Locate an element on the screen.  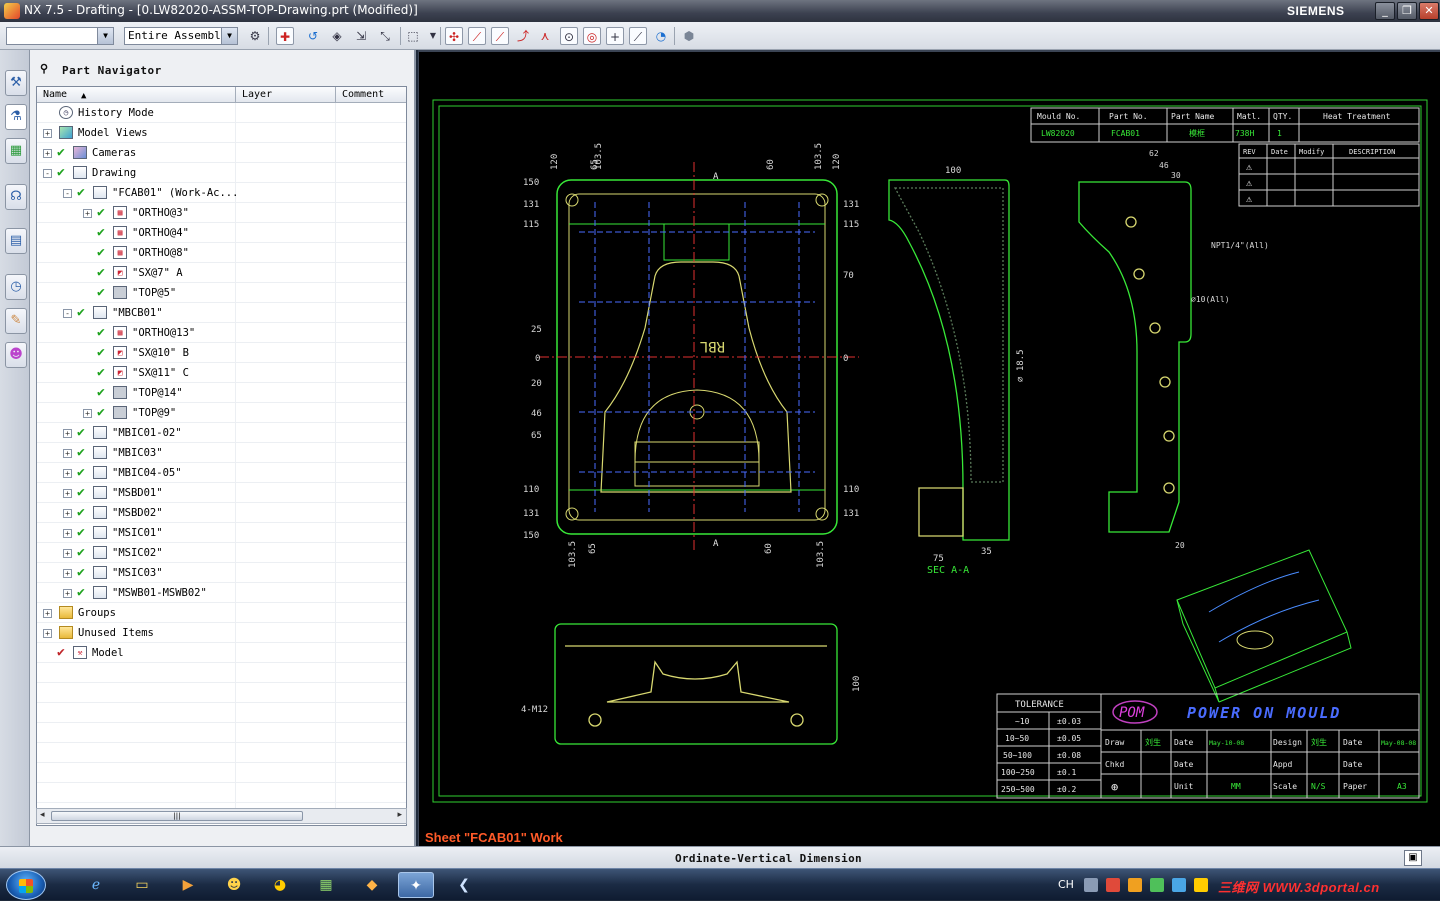
tree-row: - ✔ "MBCB01" is located at coordinates (221, 313).